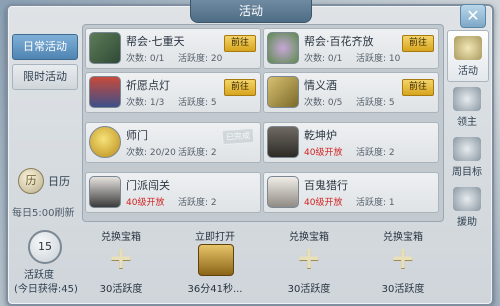 This screenshot has width=500, height=306. What do you see at coordinates (320, 135) in the screenshot?
I see `activity-name: 乾坤炉` at bounding box center [320, 135].